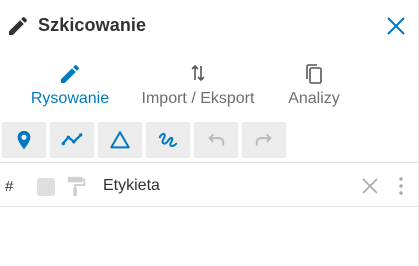  What do you see at coordinates (198, 86) in the screenshot?
I see `tab-import-export: Import / Eksport` at bounding box center [198, 86].